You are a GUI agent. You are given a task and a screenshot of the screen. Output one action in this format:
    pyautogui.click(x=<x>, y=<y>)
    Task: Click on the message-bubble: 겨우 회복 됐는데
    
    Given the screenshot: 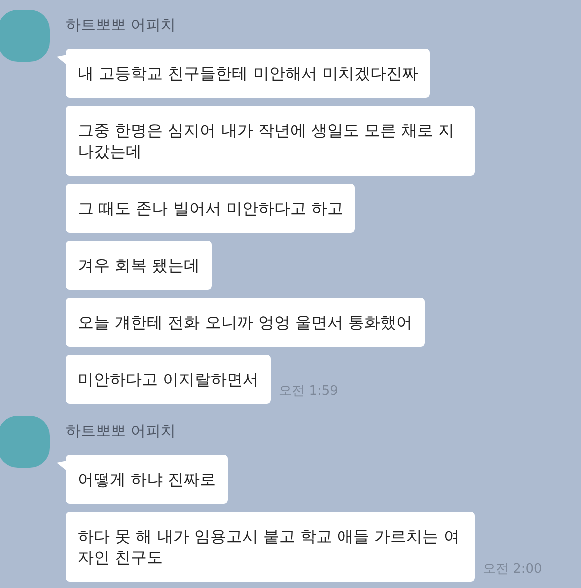 What is the action you would take?
    pyautogui.click(x=139, y=265)
    